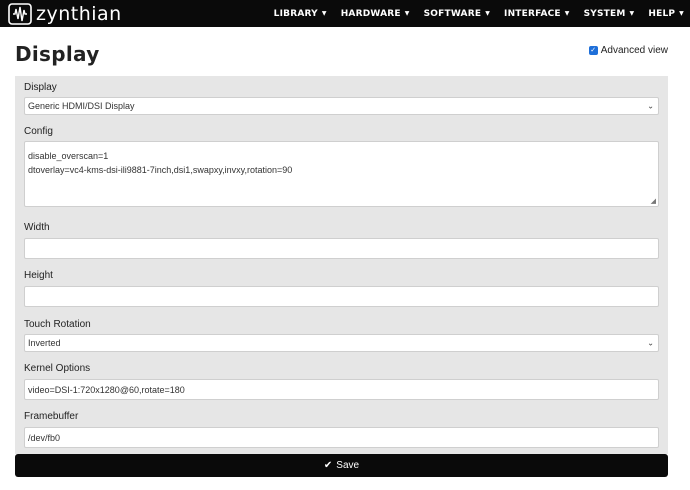 The image size is (690, 490). What do you see at coordinates (662, 13) in the screenshot?
I see `nav-help-label: HELP` at bounding box center [662, 13].